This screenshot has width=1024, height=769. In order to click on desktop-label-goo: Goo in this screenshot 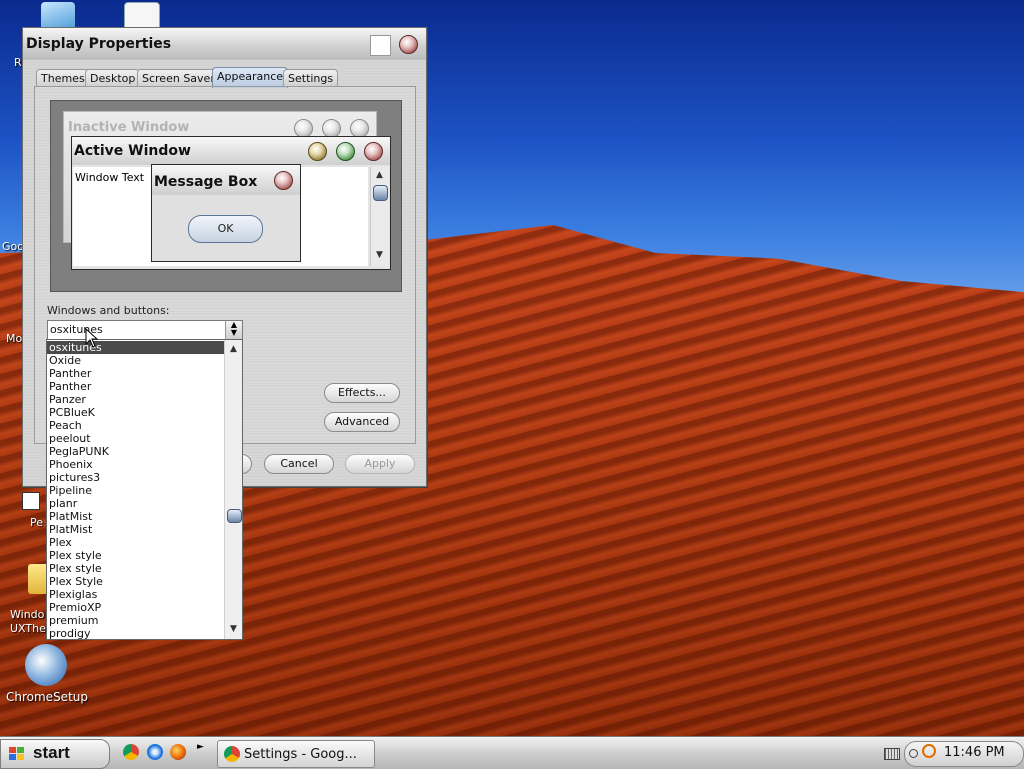, I will do `click(13, 246)`.